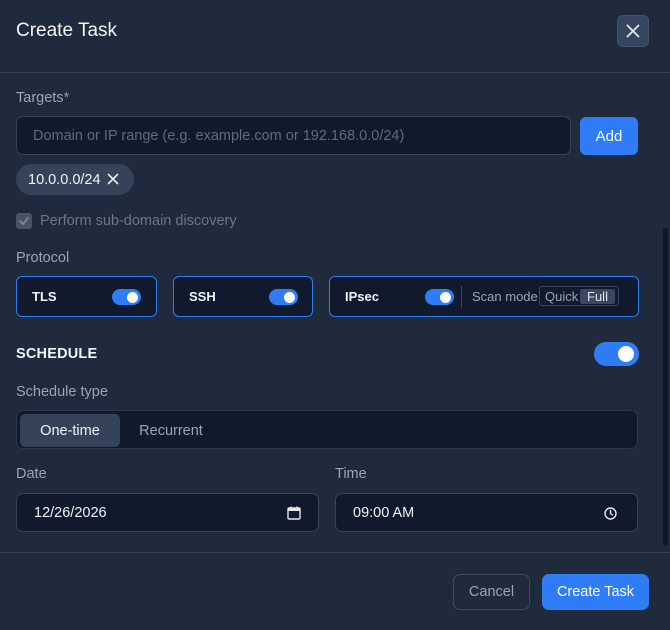 The height and width of the screenshot is (630, 670). Describe the element at coordinates (609, 136) in the screenshot. I see `add-target-button: Add` at that location.